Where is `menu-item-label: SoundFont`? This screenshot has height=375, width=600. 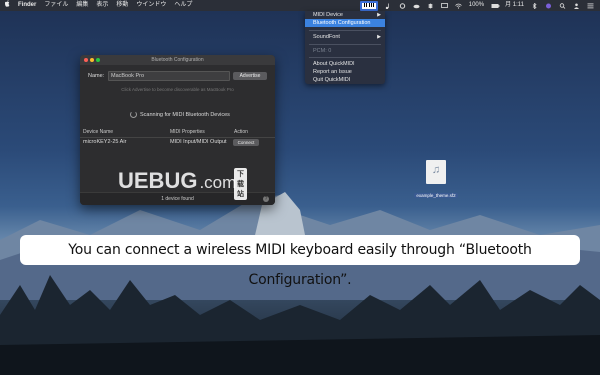
menu-item-label: SoundFont is located at coordinates (326, 37).